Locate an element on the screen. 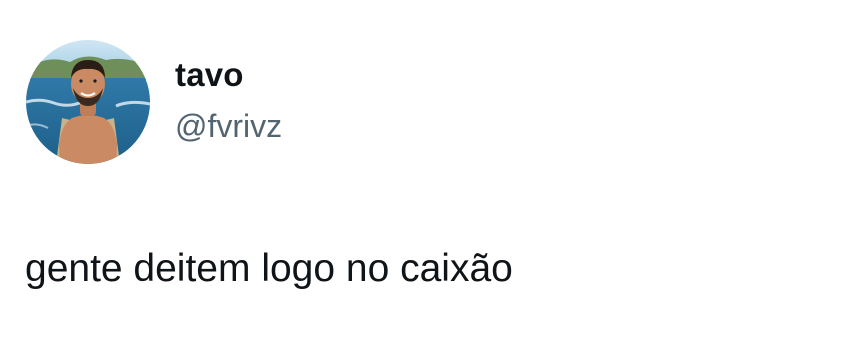 The width and height of the screenshot is (866, 354). avatar is located at coordinates (88, 102).